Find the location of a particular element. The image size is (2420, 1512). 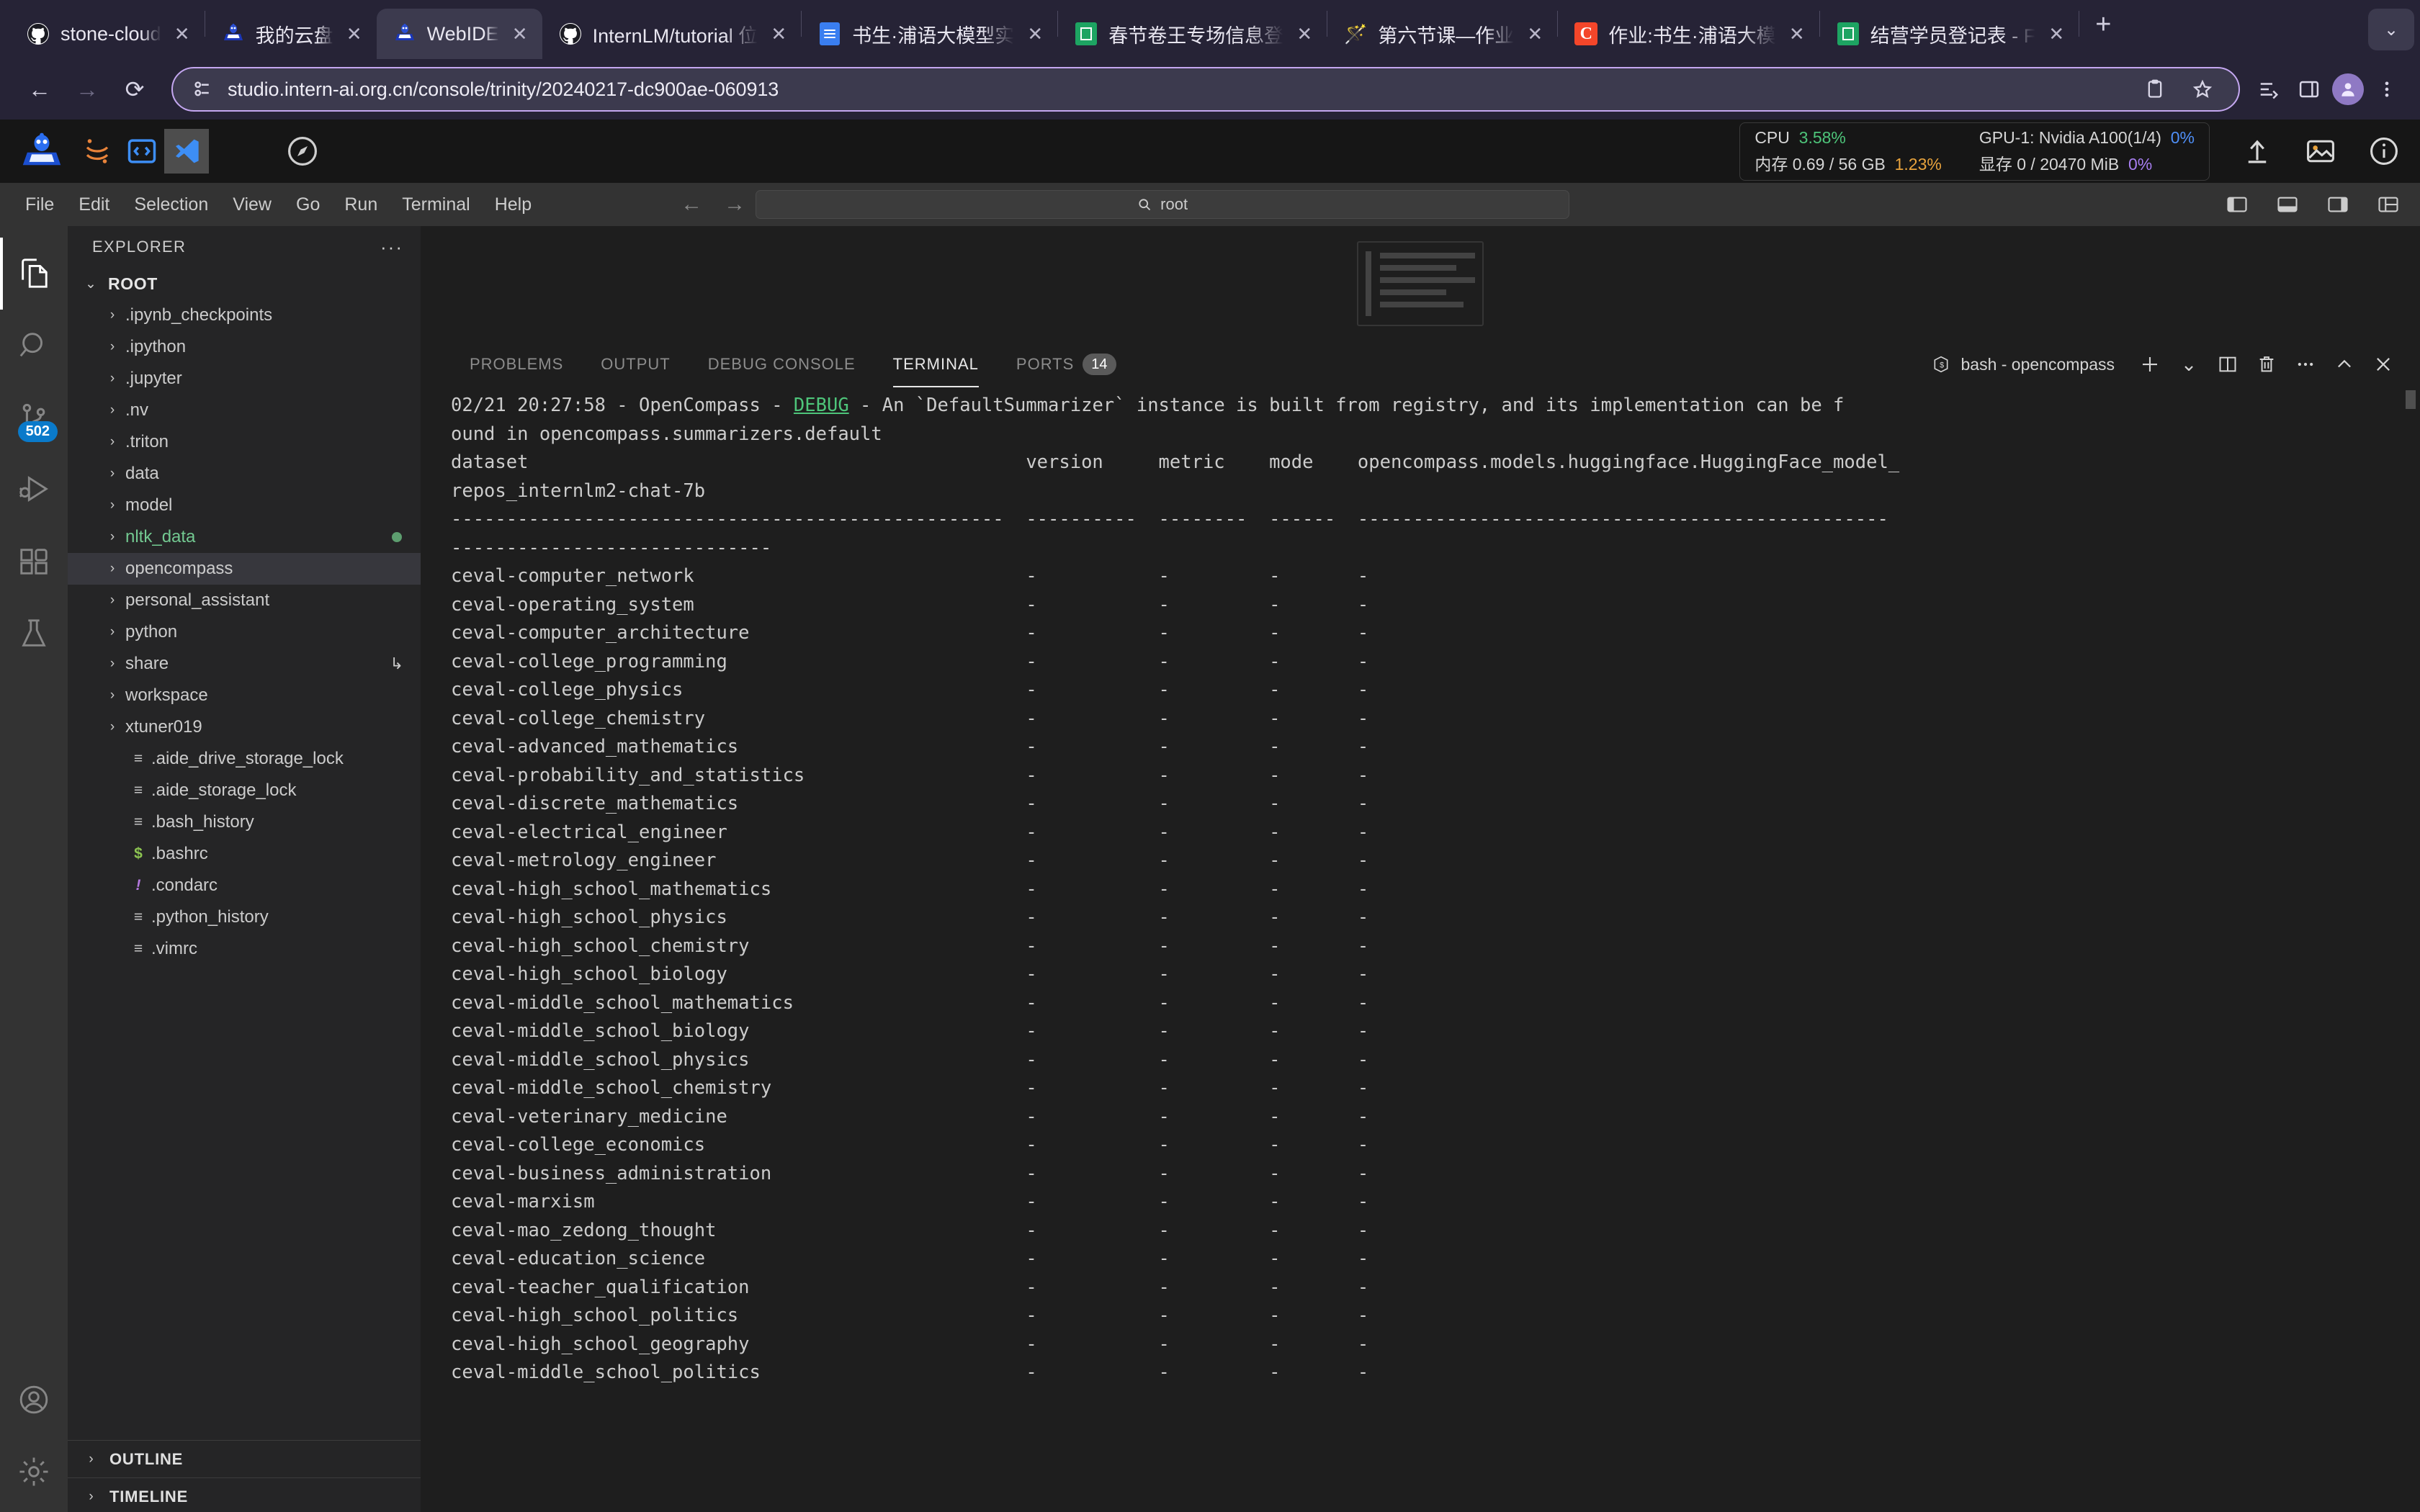

tree-item-triton: › .triton is located at coordinates (244, 442).